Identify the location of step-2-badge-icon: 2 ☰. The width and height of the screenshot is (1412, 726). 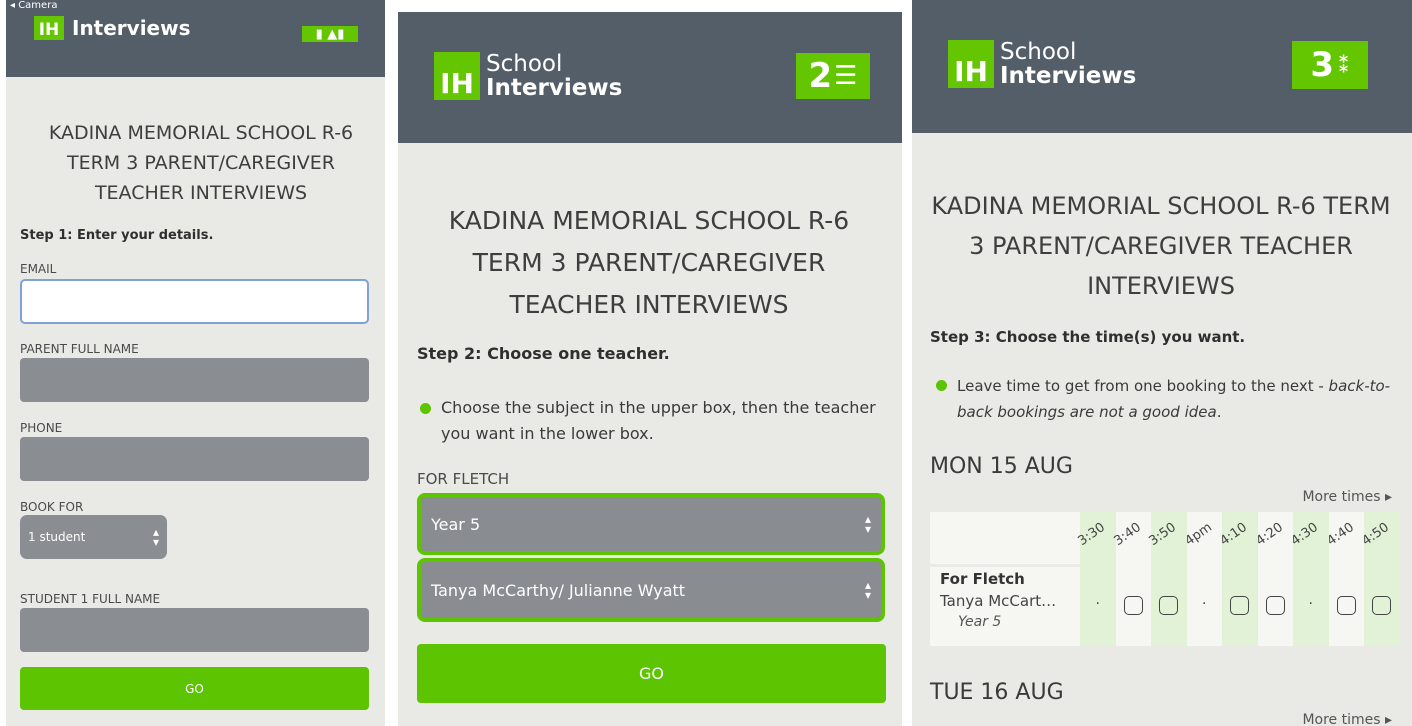
(833, 76).